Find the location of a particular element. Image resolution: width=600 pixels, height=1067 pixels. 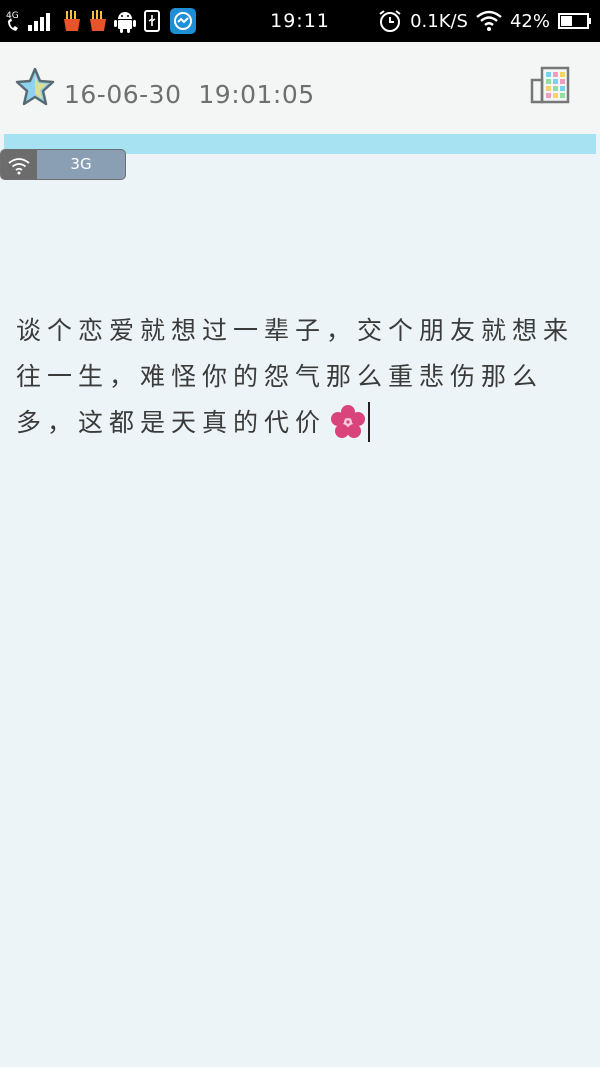

note-timestamp: 16-06-30 19:01:05 is located at coordinates (189, 94).